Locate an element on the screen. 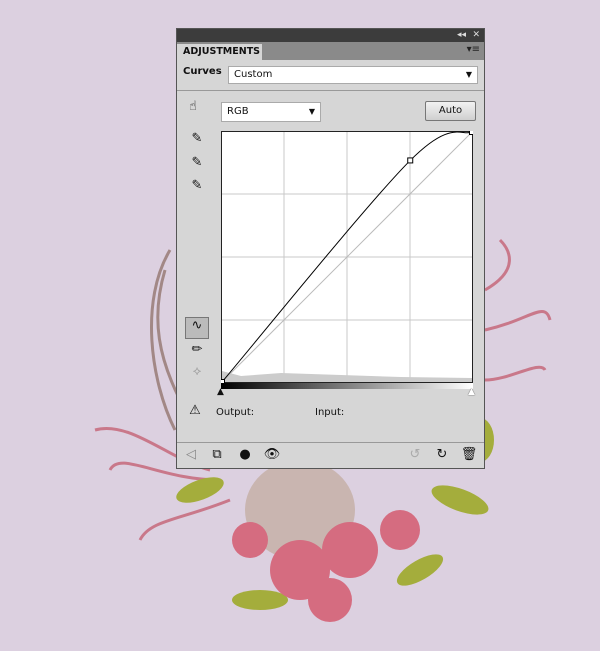  pencil-icon: ✏ is located at coordinates (197, 349).